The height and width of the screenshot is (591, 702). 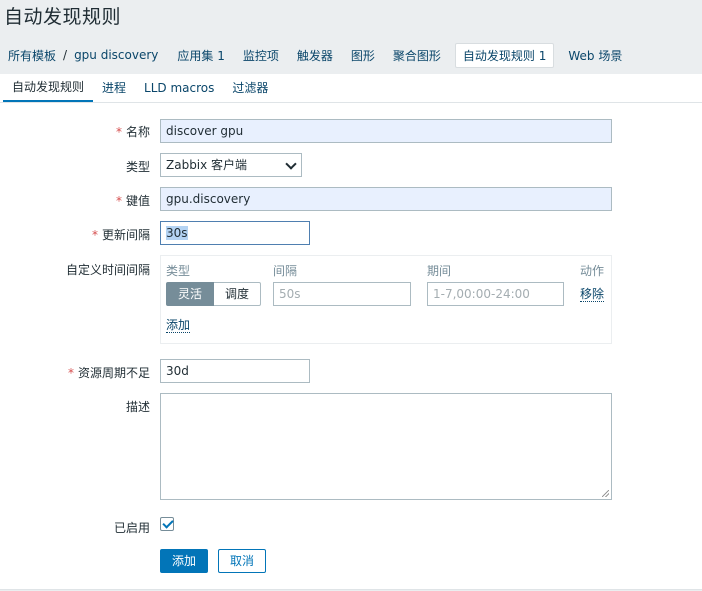 What do you see at coordinates (495, 294) in the screenshot?
I see `custom-period-input: 1-7,00:00-24:00` at bounding box center [495, 294].